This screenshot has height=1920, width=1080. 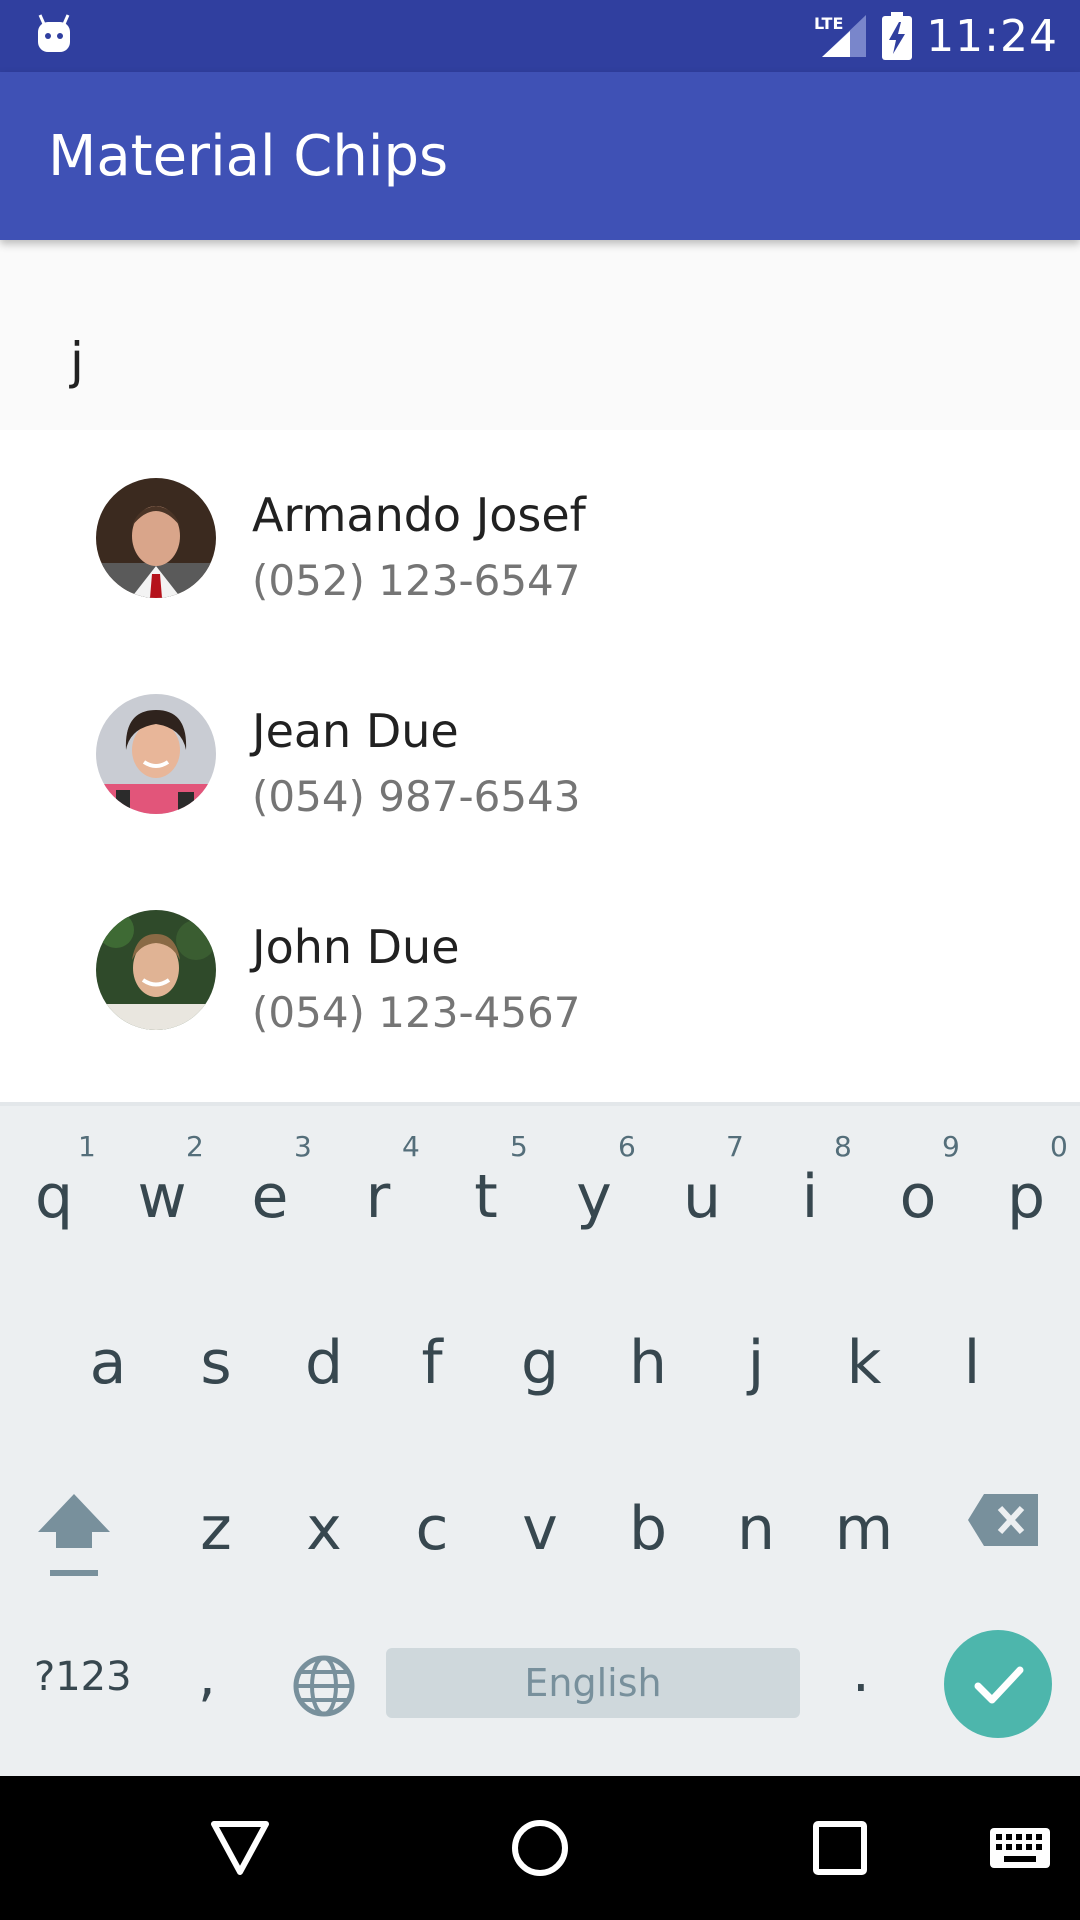 What do you see at coordinates (593, 1683) in the screenshot?
I see `space-key: English` at bounding box center [593, 1683].